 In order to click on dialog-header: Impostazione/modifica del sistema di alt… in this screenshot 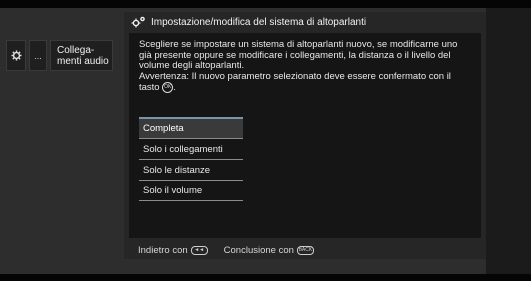, I will do `click(305, 22)`.